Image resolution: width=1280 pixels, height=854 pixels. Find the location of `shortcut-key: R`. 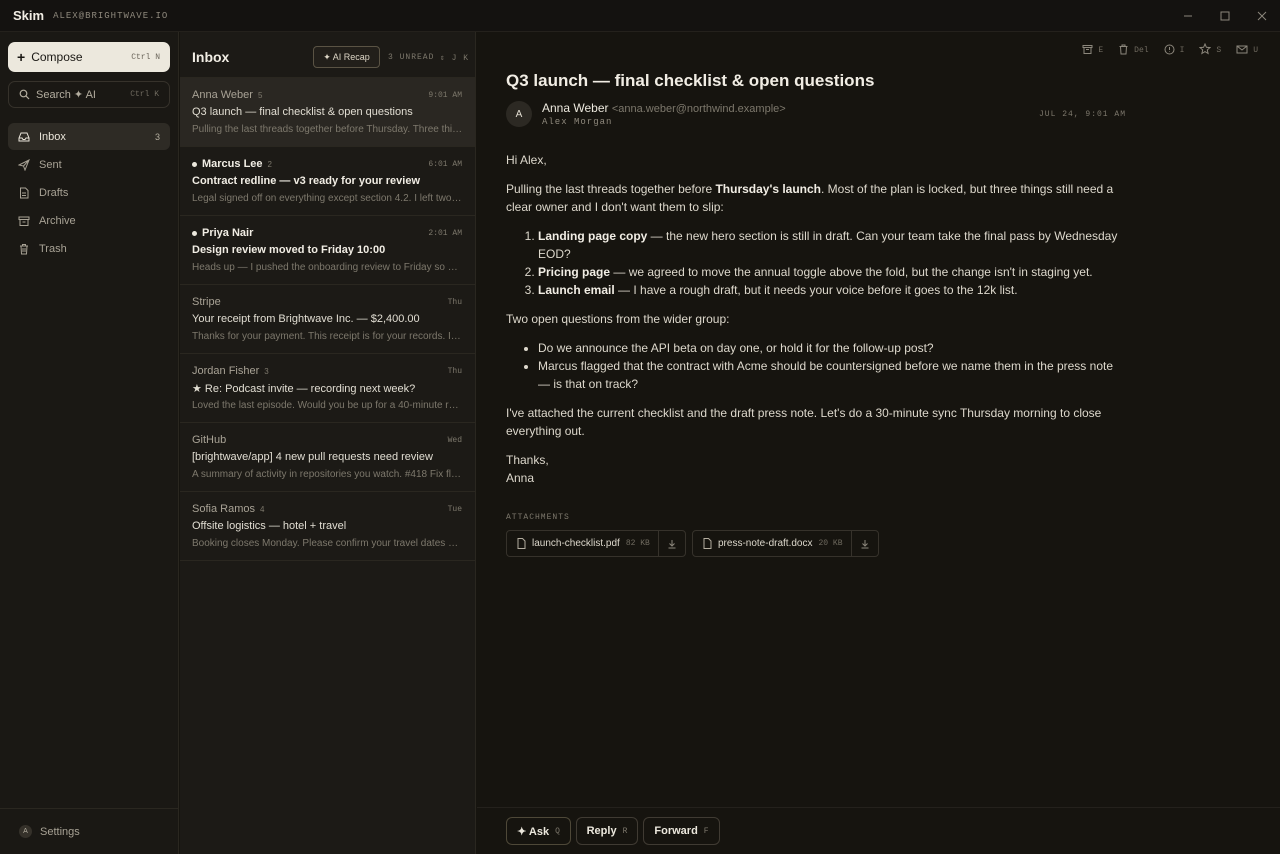

shortcut-key: R is located at coordinates (625, 831).